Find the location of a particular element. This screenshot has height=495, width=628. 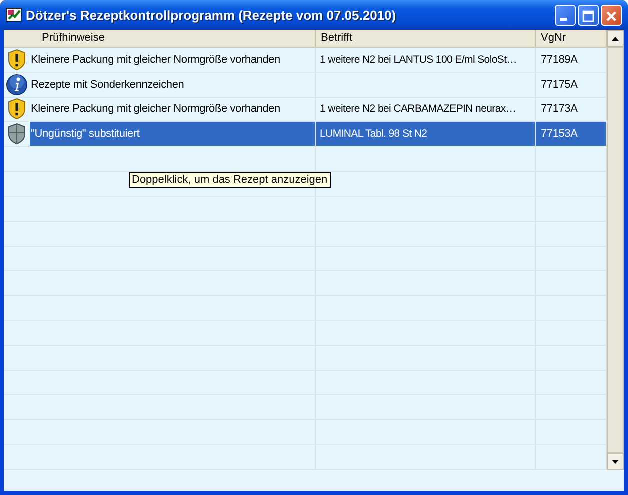

window-title: Dötzer's Rezeptkontrollprogramm (Rezepte vom 07.05.2010) is located at coordinates (212, 15).